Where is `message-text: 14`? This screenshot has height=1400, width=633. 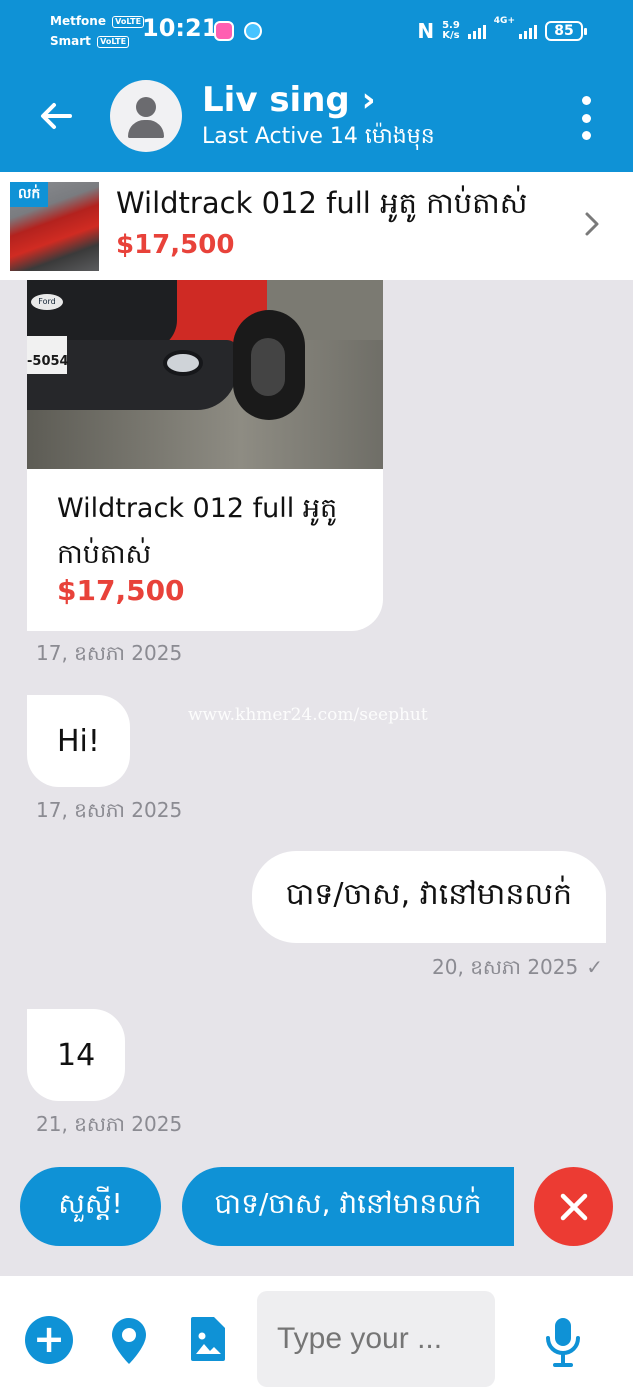 message-text: 14 is located at coordinates (76, 1055).